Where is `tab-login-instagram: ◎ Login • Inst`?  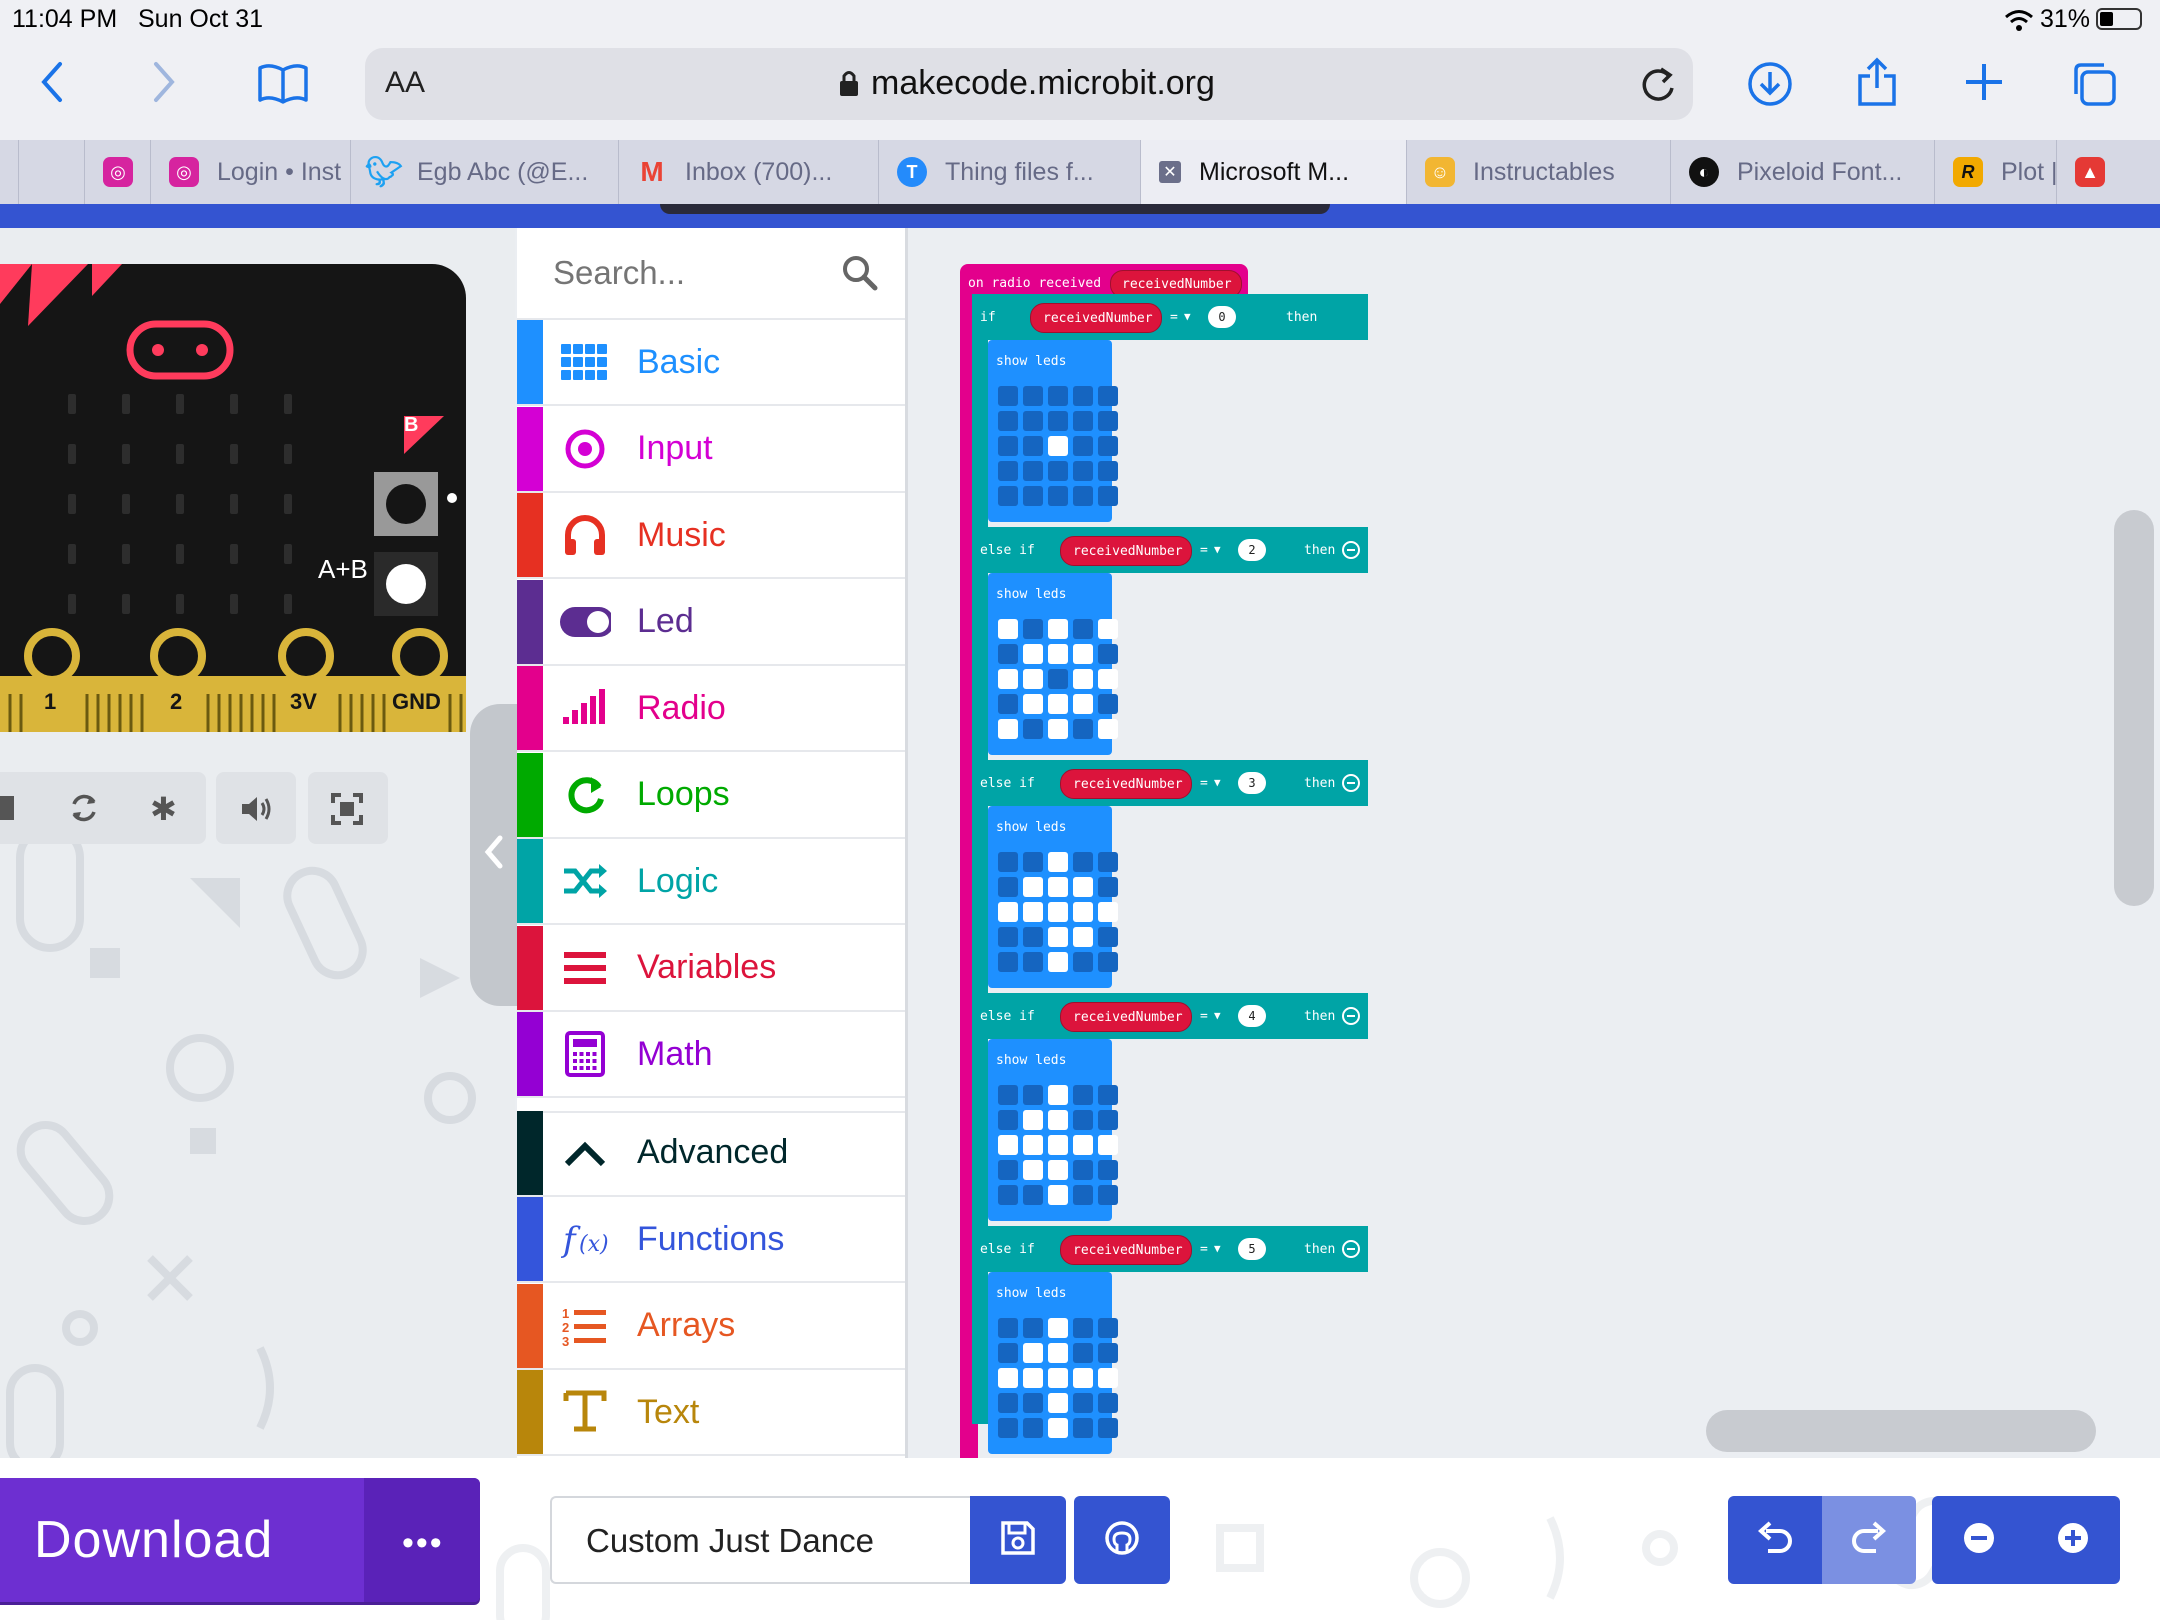 tab-login-instagram: ◎ Login • Inst is located at coordinates (250, 172).